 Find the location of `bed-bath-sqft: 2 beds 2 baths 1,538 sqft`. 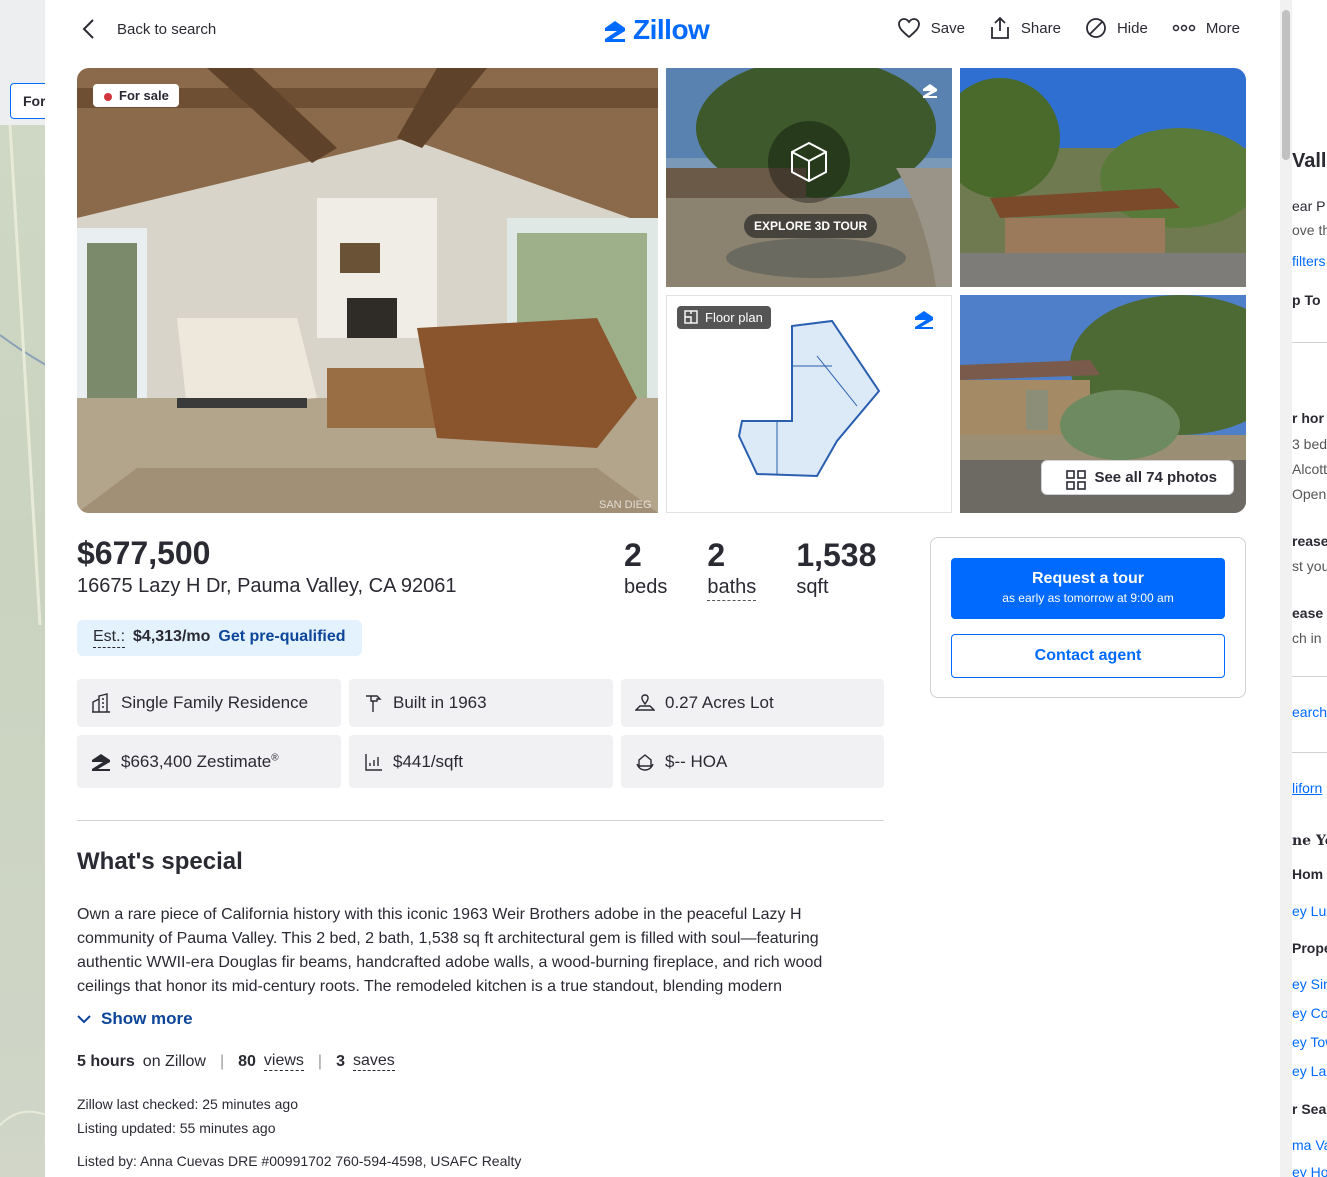

bed-bath-sqft: 2 beds 2 baths 1,538 sqft is located at coordinates (770, 568).